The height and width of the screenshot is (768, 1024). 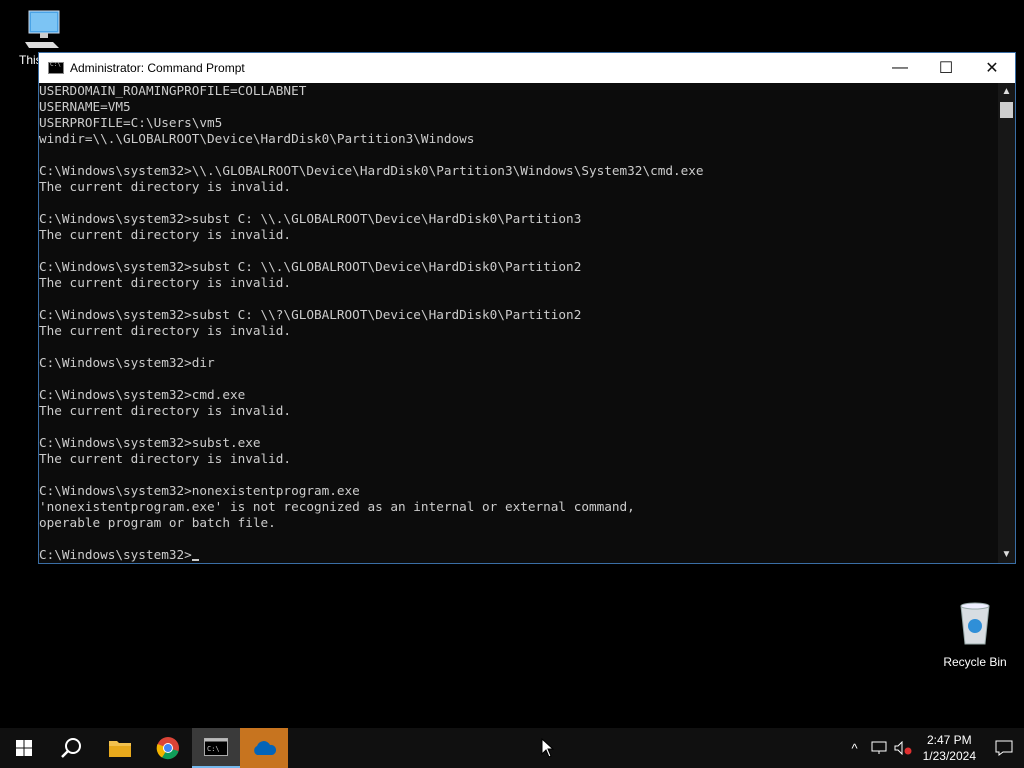 I want to click on onedrive-icon, so click(x=265, y=748).